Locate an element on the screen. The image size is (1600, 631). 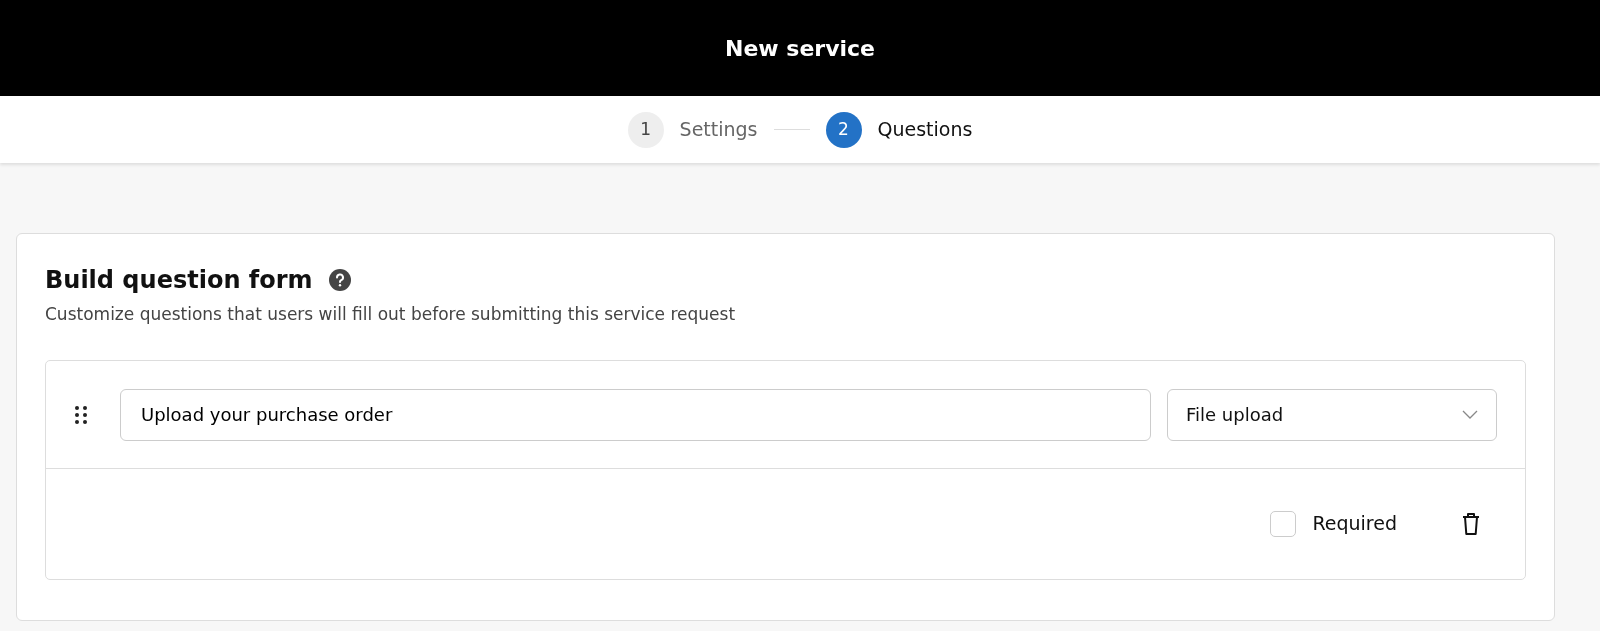
drag-handle-icon is located at coordinates (81, 414).